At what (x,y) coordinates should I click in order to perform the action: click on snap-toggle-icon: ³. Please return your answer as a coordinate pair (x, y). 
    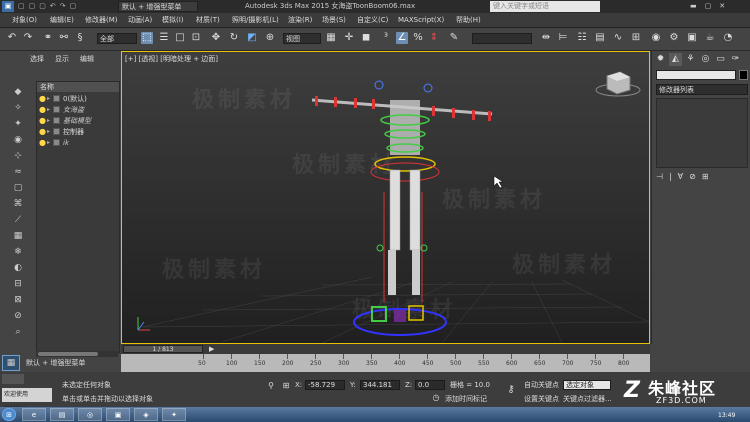
    Looking at the image, I should click on (386, 38).